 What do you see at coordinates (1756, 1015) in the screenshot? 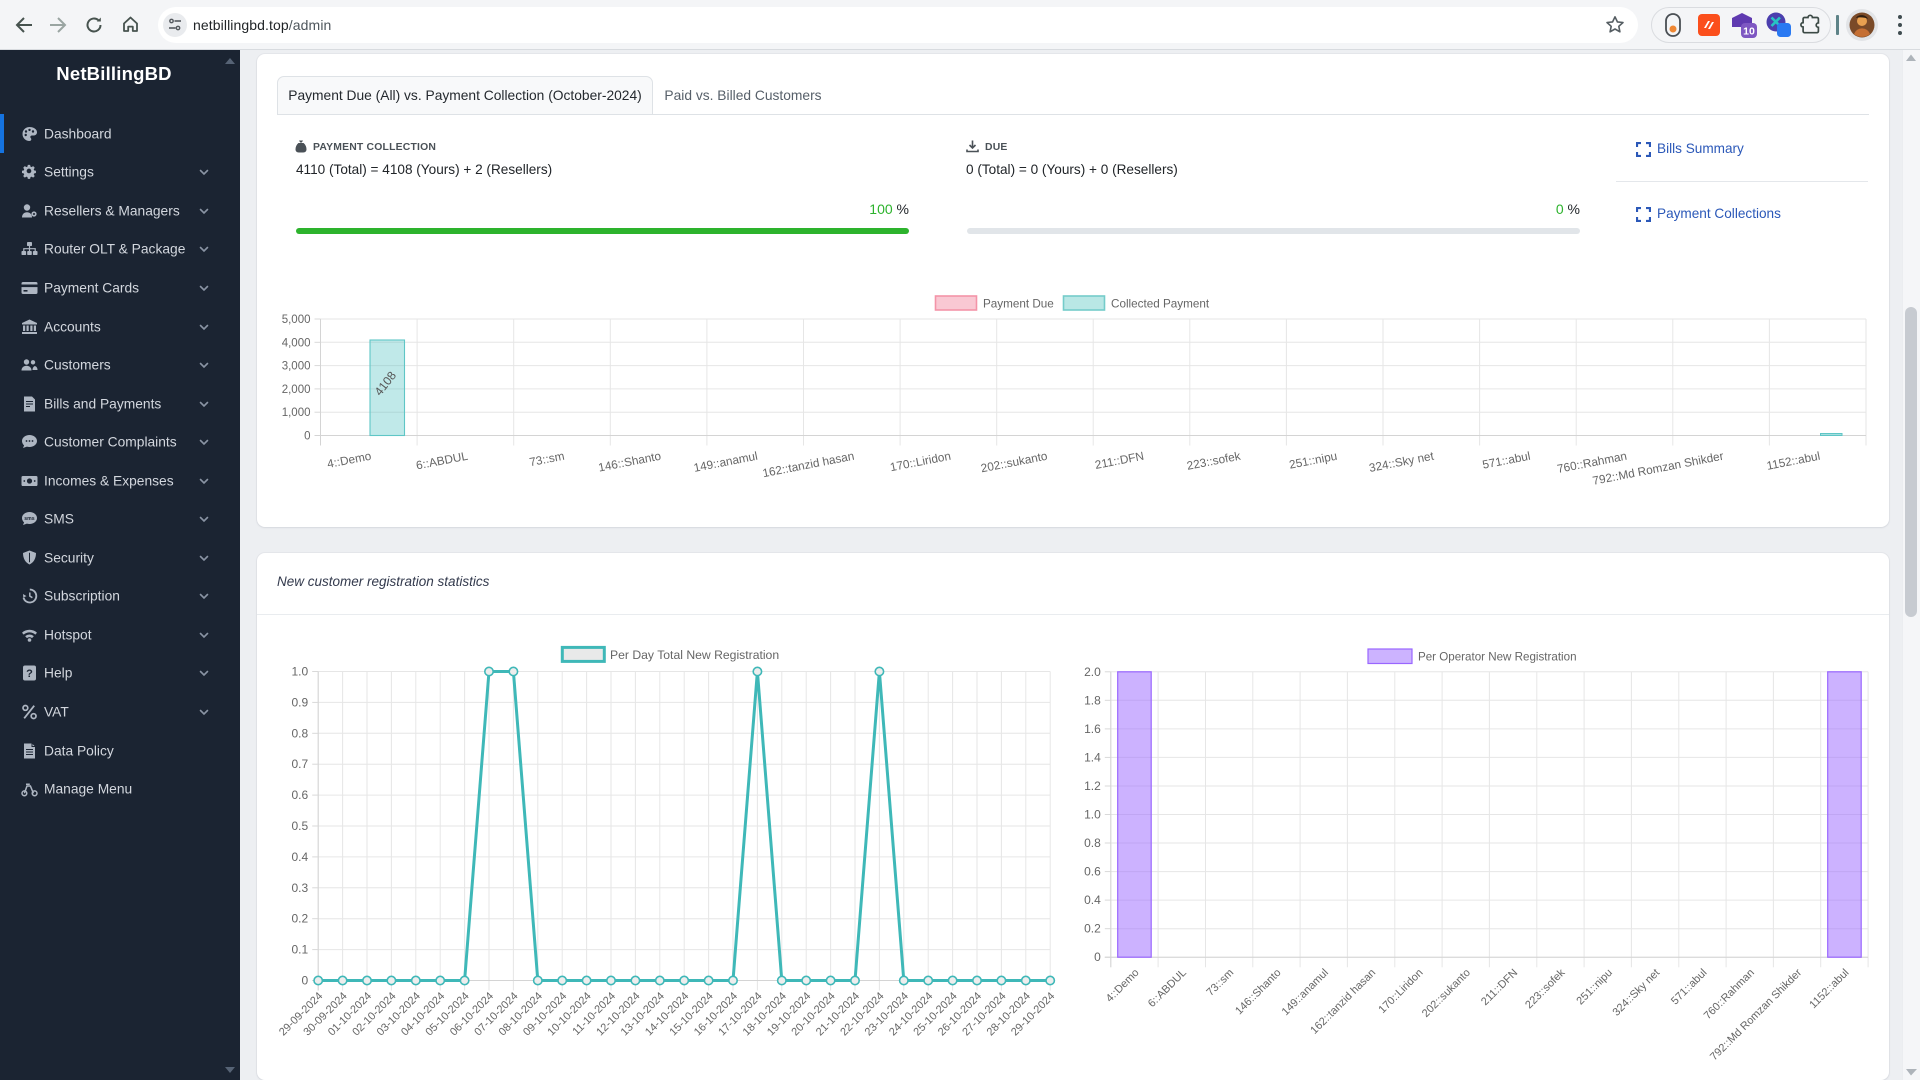
I see `svg-text: 792::Md Romzan Shikder` at bounding box center [1756, 1015].